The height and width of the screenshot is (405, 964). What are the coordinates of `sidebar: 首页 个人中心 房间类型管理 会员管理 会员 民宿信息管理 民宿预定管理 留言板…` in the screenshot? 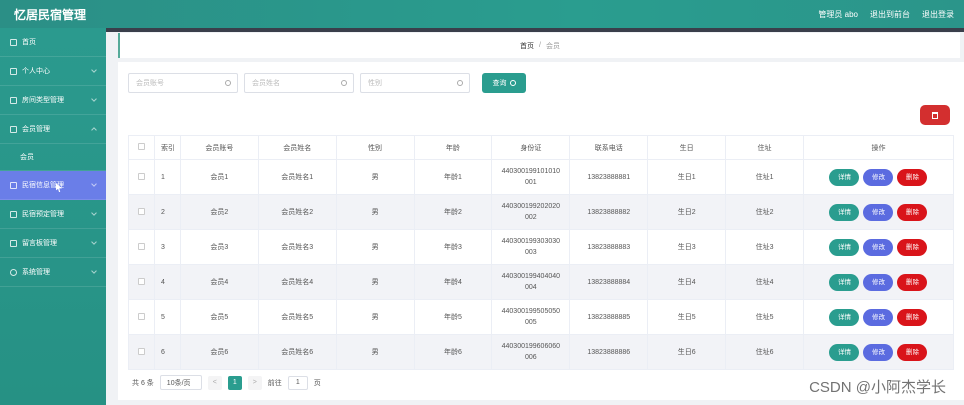 It's located at (53, 216).